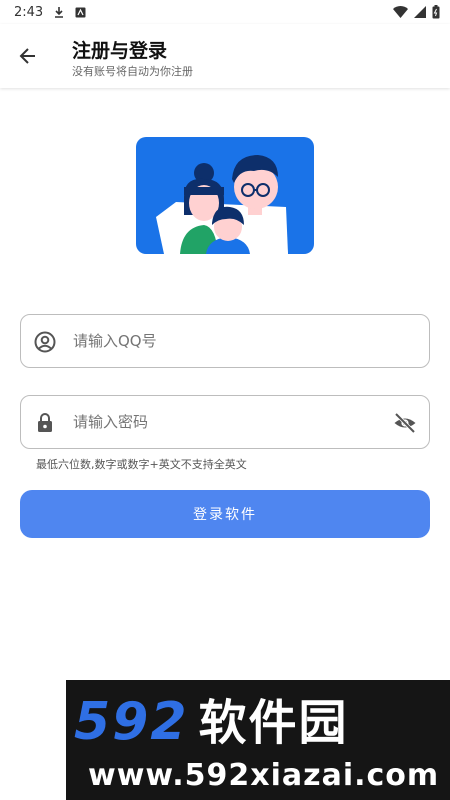  What do you see at coordinates (141, 464) in the screenshot?
I see `password-hint: 最低六位数,数字或数字+英文不支持全英文` at bounding box center [141, 464].